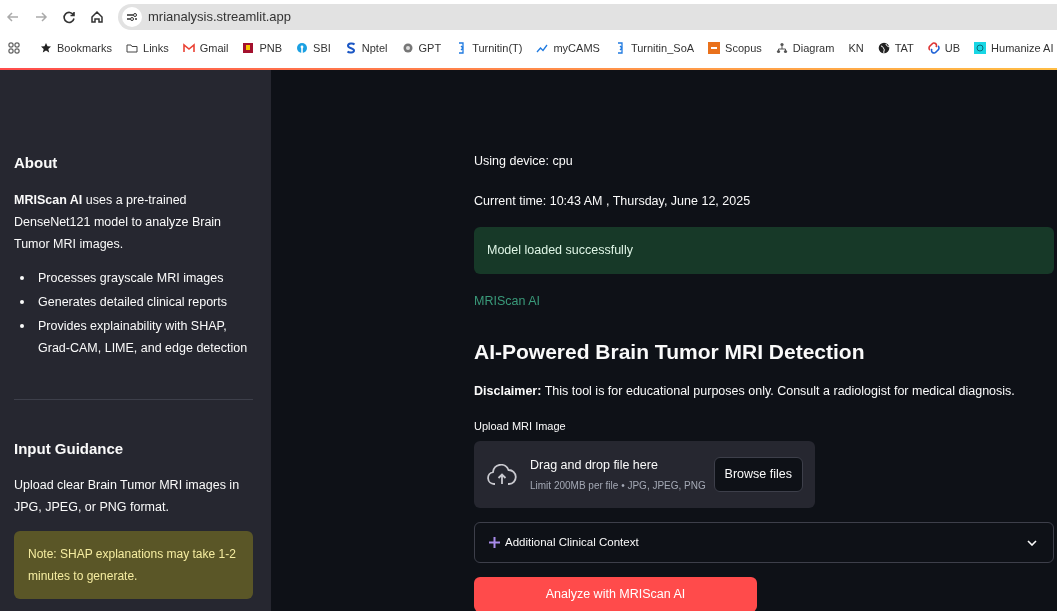 Image resolution: width=1057 pixels, height=611 pixels. Describe the element at coordinates (743, 48) in the screenshot. I see `bookmark-link: Scopus` at that location.